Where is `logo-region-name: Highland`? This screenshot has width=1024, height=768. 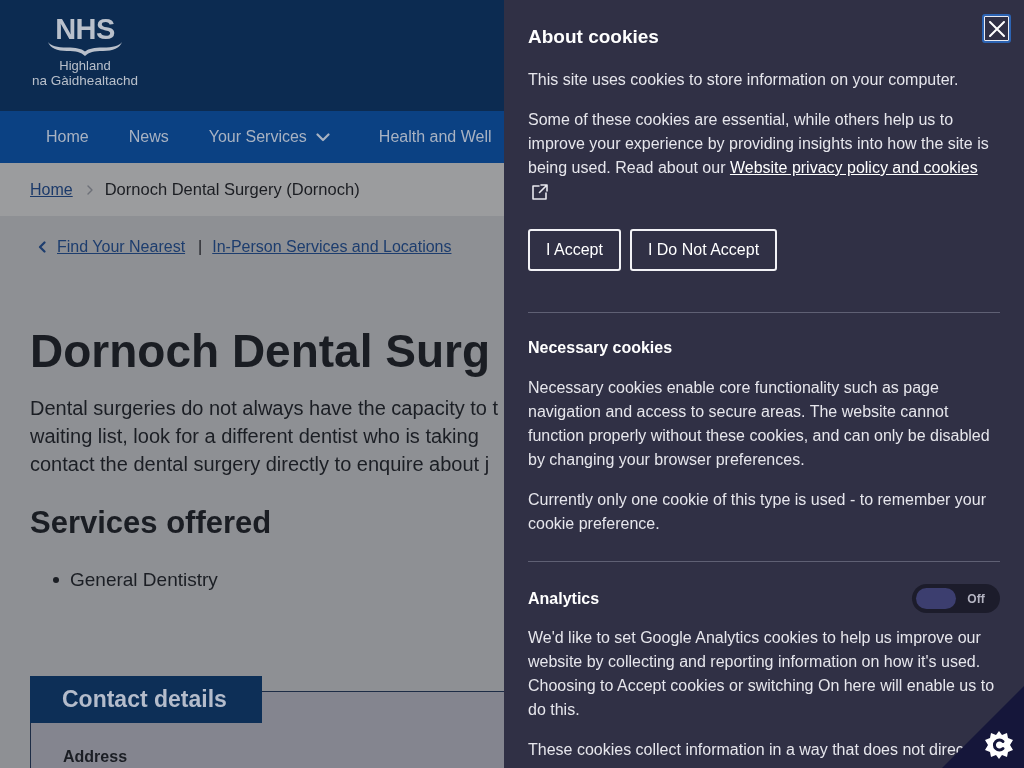
logo-region-name: Highland is located at coordinates (85, 65).